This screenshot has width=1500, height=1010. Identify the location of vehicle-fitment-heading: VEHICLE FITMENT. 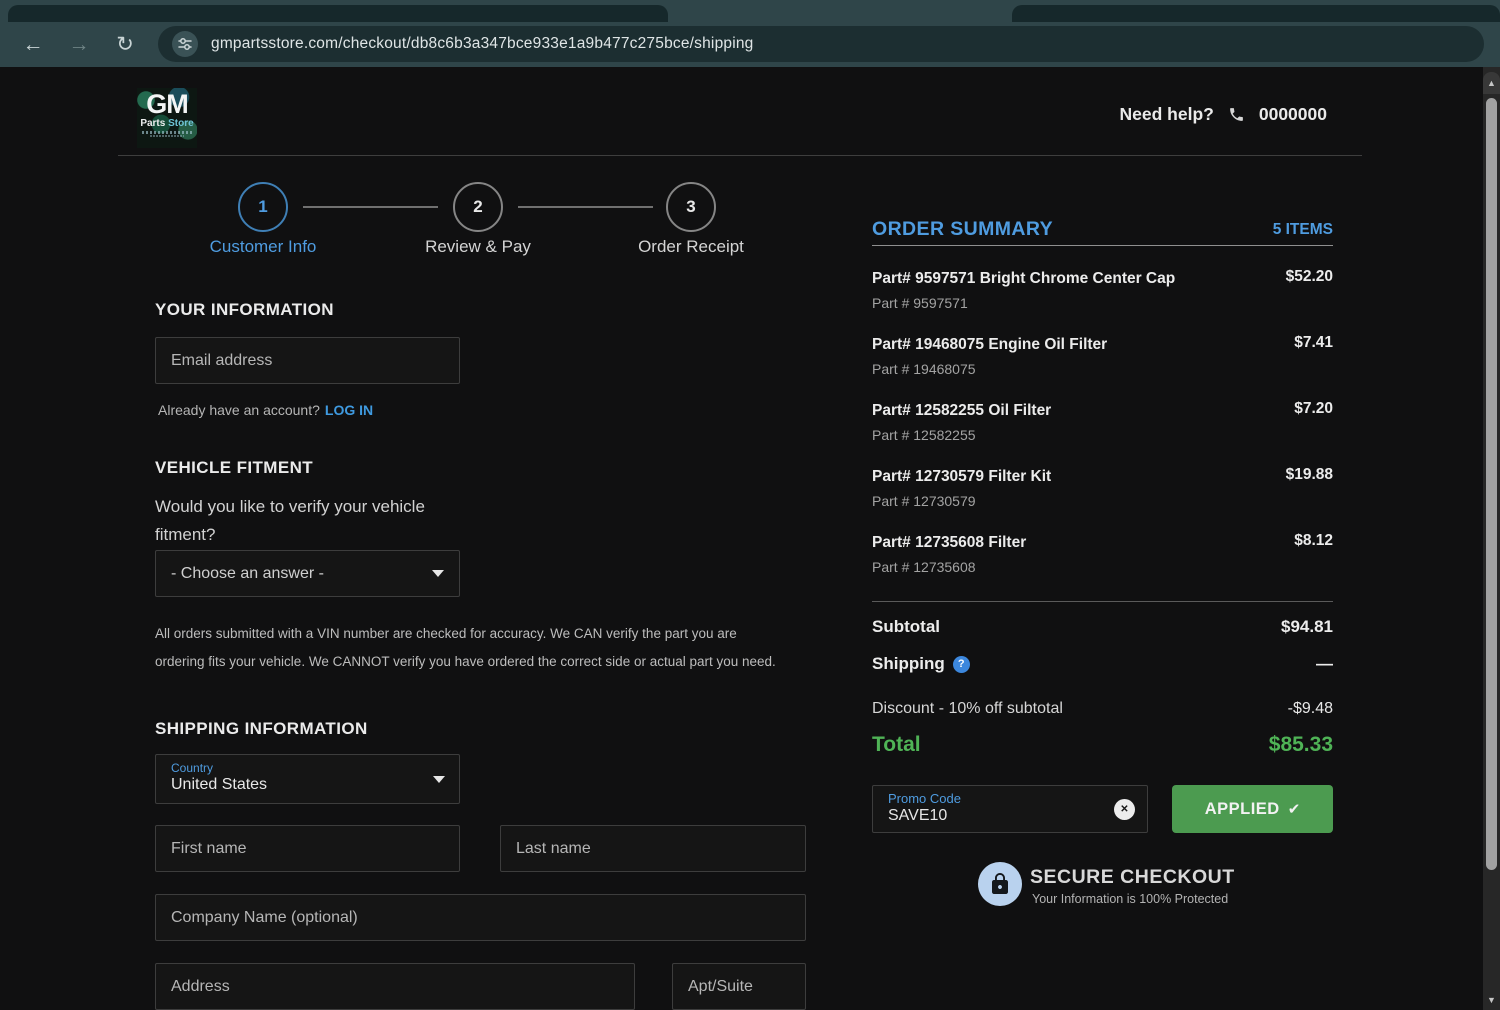
(234, 467).